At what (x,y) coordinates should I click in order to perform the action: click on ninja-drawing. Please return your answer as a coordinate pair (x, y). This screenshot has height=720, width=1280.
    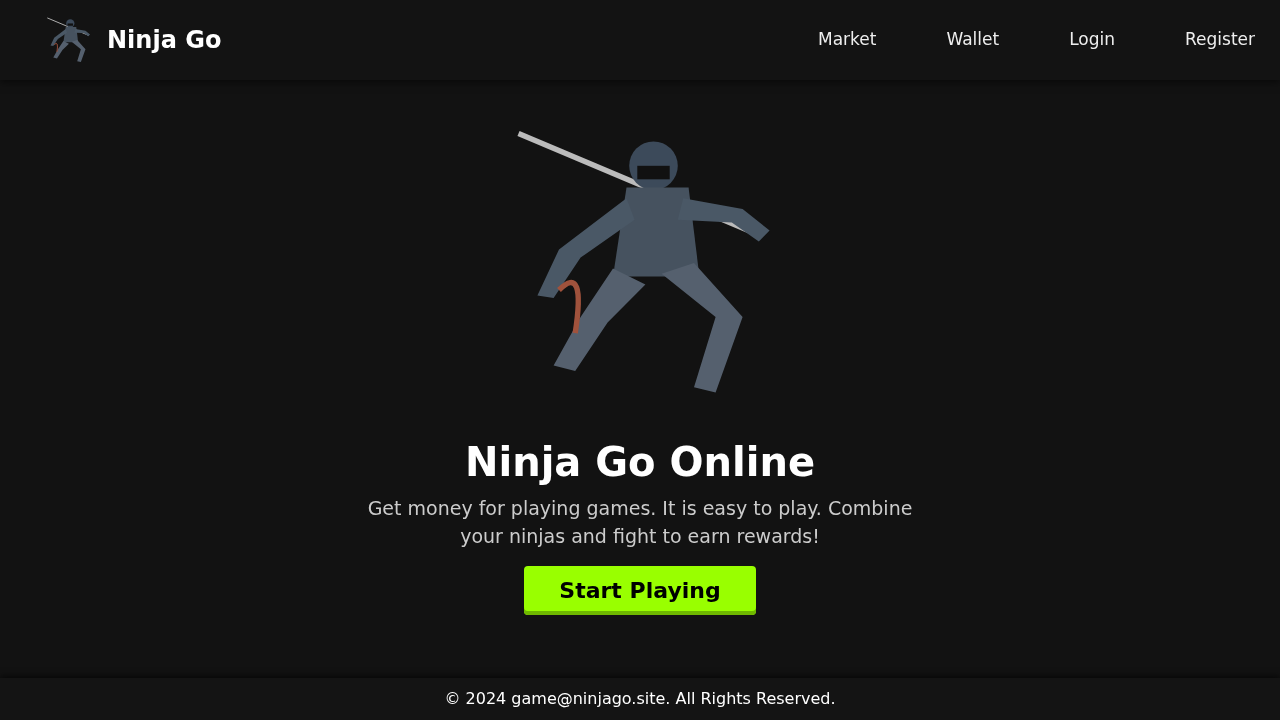
    Looking at the image, I should click on (68, 40).